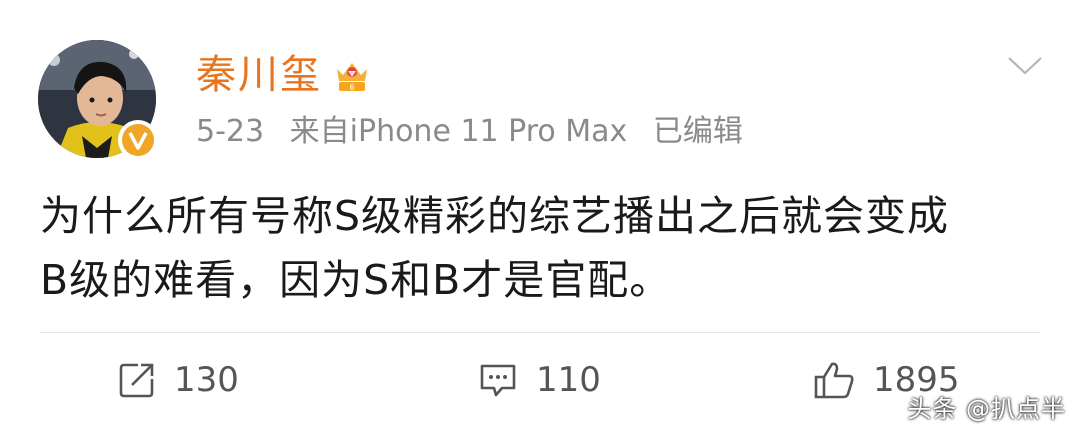  I want to click on verified-v-icon, so click(138, 140).